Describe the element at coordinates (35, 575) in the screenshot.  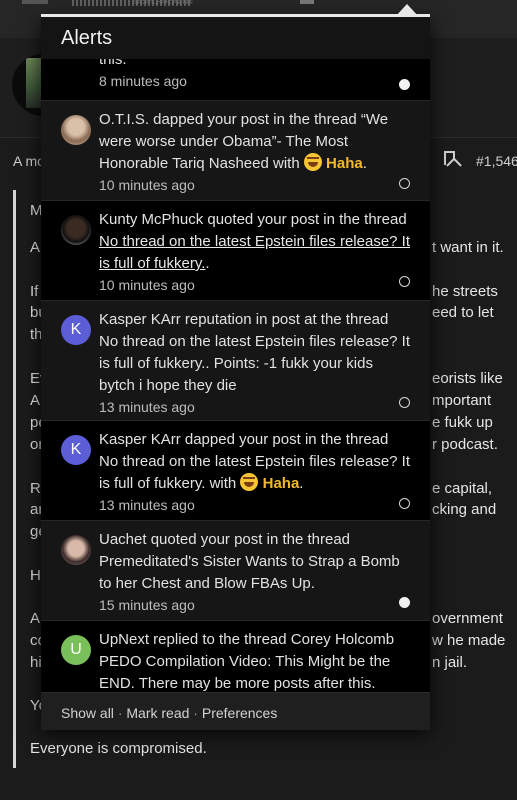
I see `post-text-fragment: H` at that location.